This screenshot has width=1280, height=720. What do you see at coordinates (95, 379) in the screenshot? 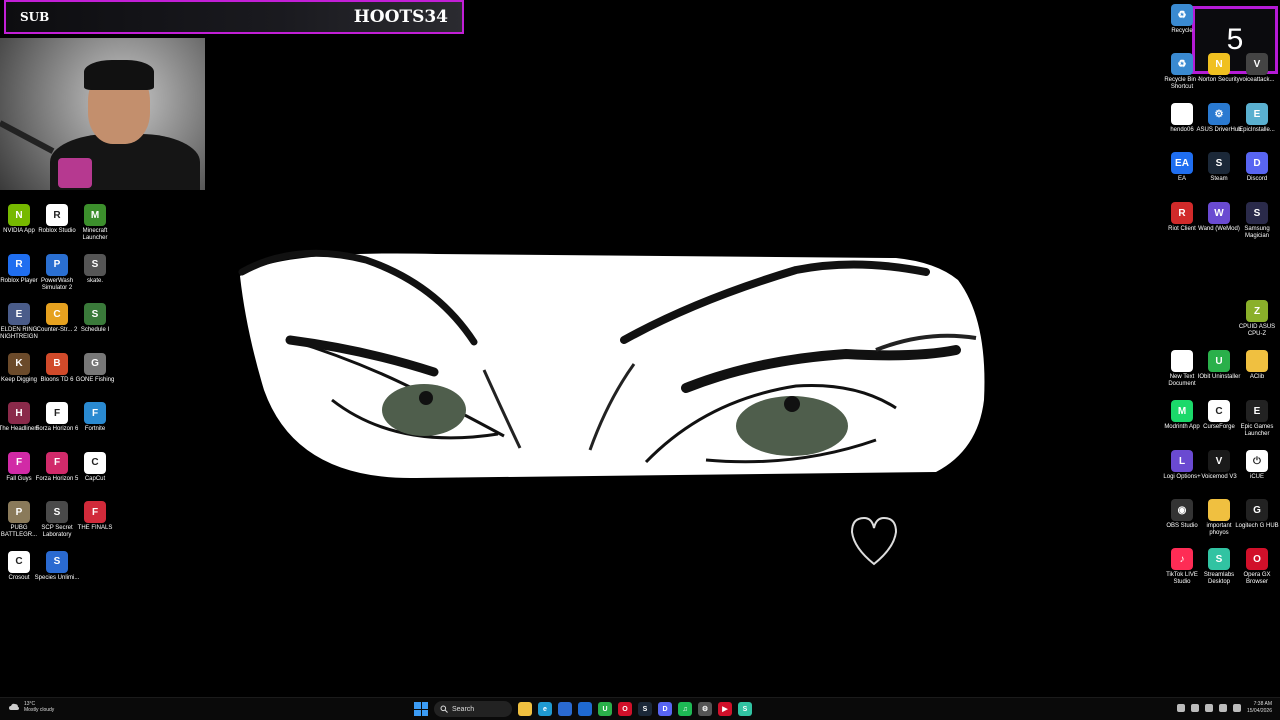
I see `desktop-icon-label: GONE Fishing` at bounding box center [95, 379].